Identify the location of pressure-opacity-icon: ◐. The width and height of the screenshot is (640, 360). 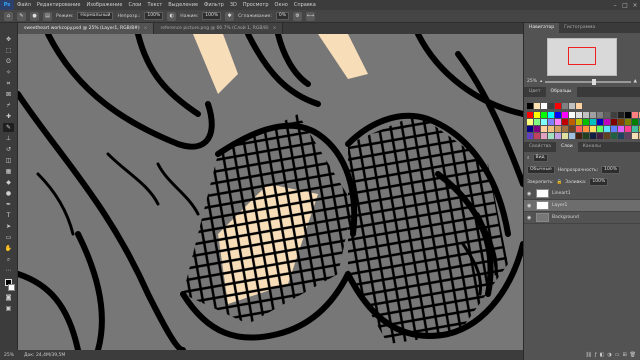
(172, 16).